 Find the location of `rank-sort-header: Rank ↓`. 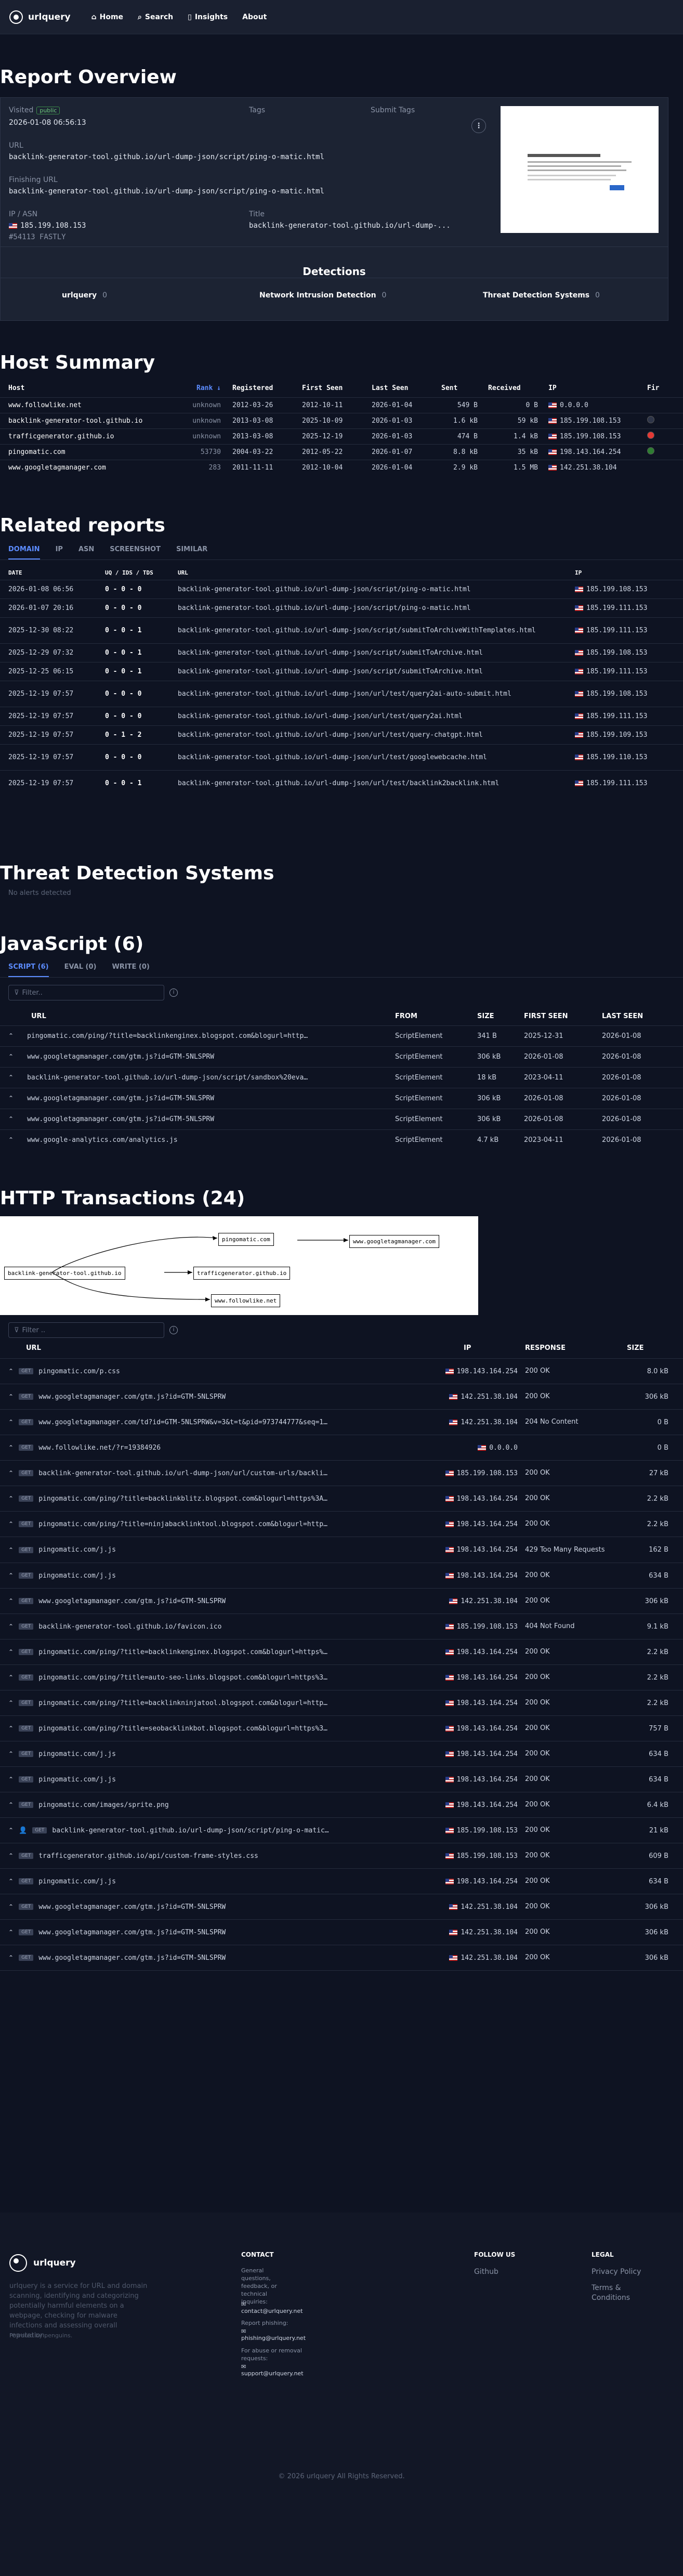

rank-sort-header: Rank ↓ is located at coordinates (208, 388).